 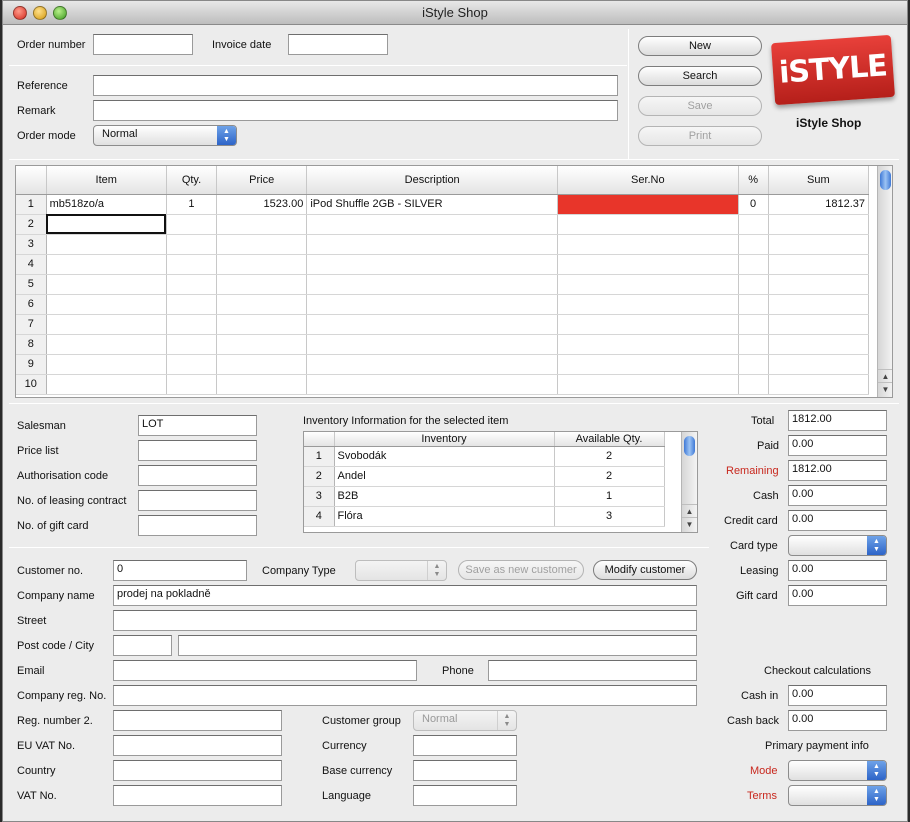 I want to click on column-header-inventory: Inventory, so click(x=444, y=439).